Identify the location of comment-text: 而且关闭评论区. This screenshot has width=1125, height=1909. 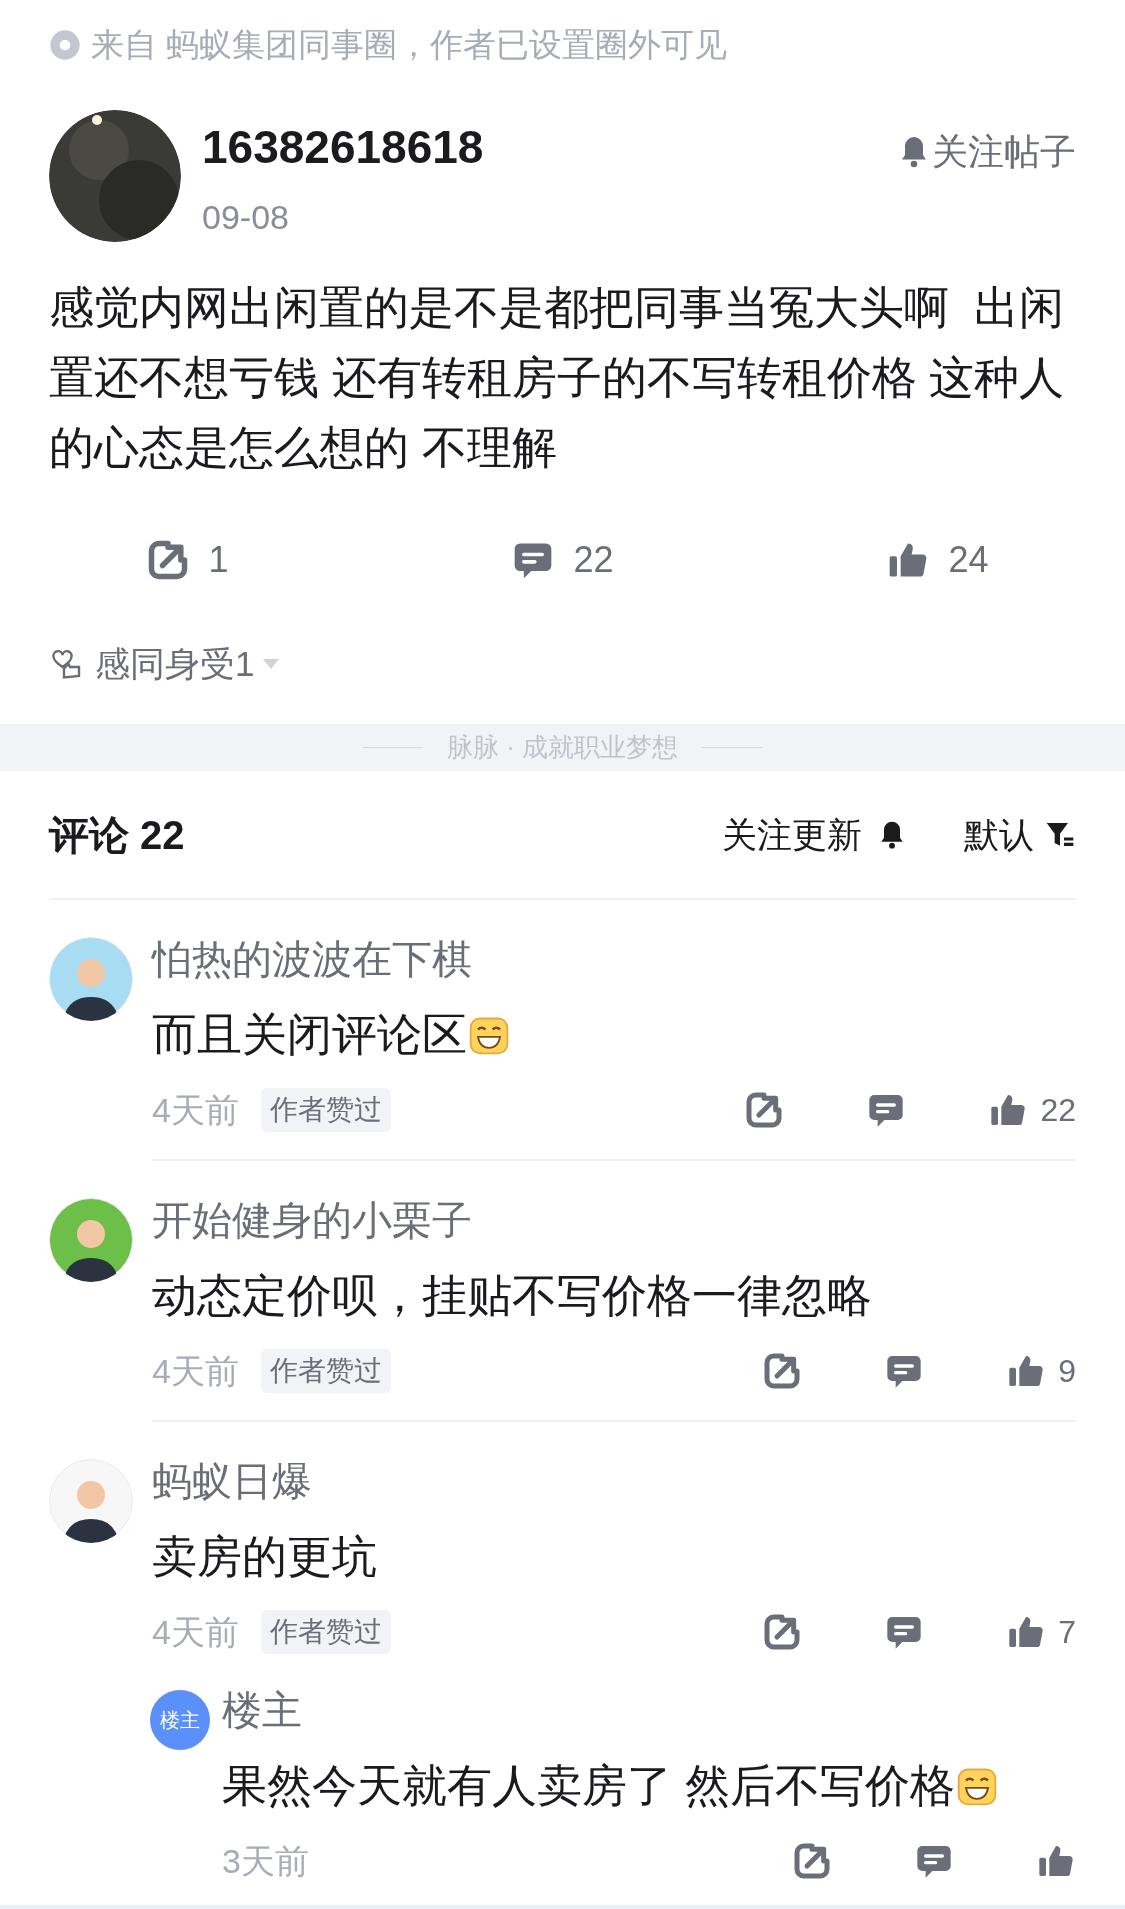
(309, 1035).